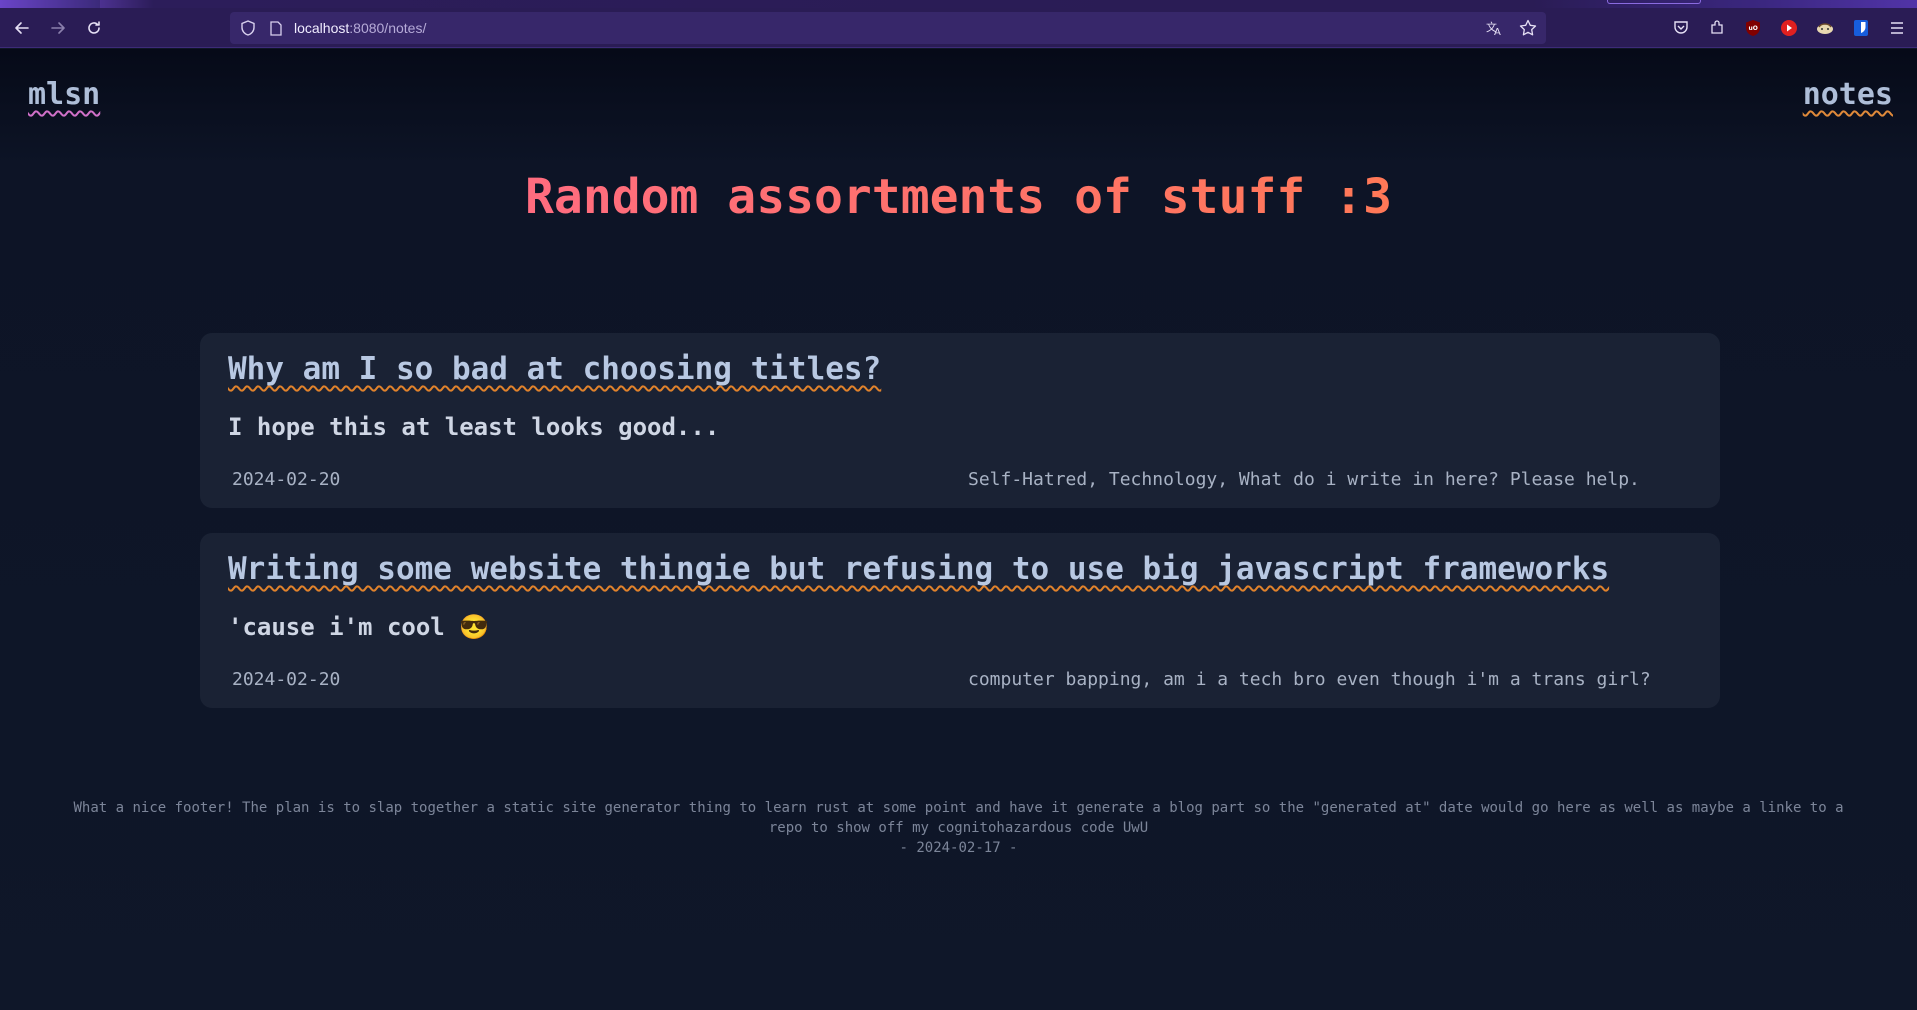  I want to click on home-link: mlsn, so click(64, 94).